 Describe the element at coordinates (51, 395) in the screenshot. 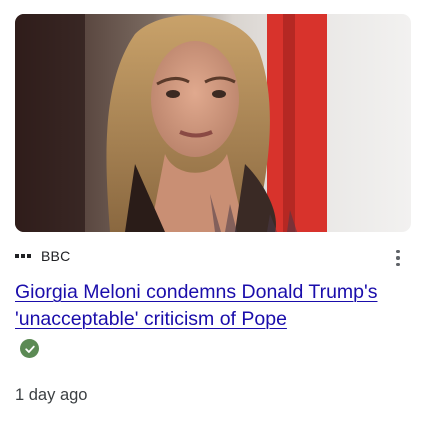

I see `published-time: 1 day ago` at that location.